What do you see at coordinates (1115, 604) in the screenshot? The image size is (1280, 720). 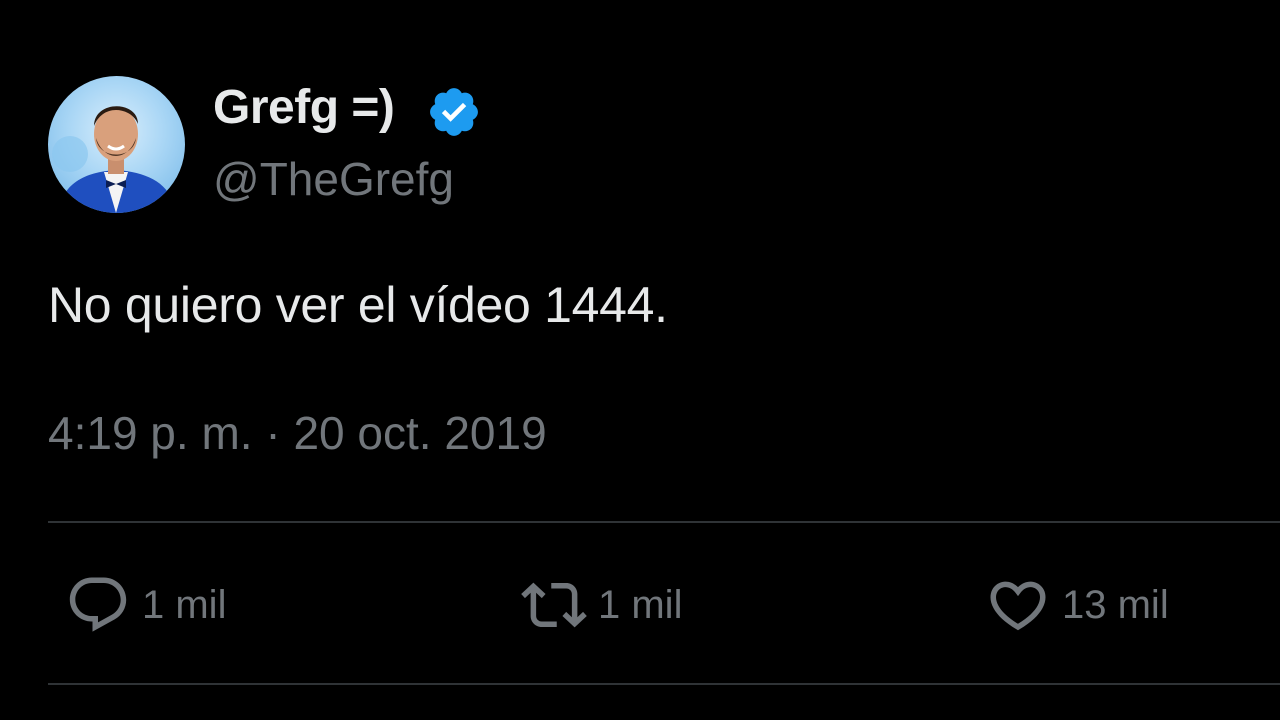 I see `like-count: 13 mil` at bounding box center [1115, 604].